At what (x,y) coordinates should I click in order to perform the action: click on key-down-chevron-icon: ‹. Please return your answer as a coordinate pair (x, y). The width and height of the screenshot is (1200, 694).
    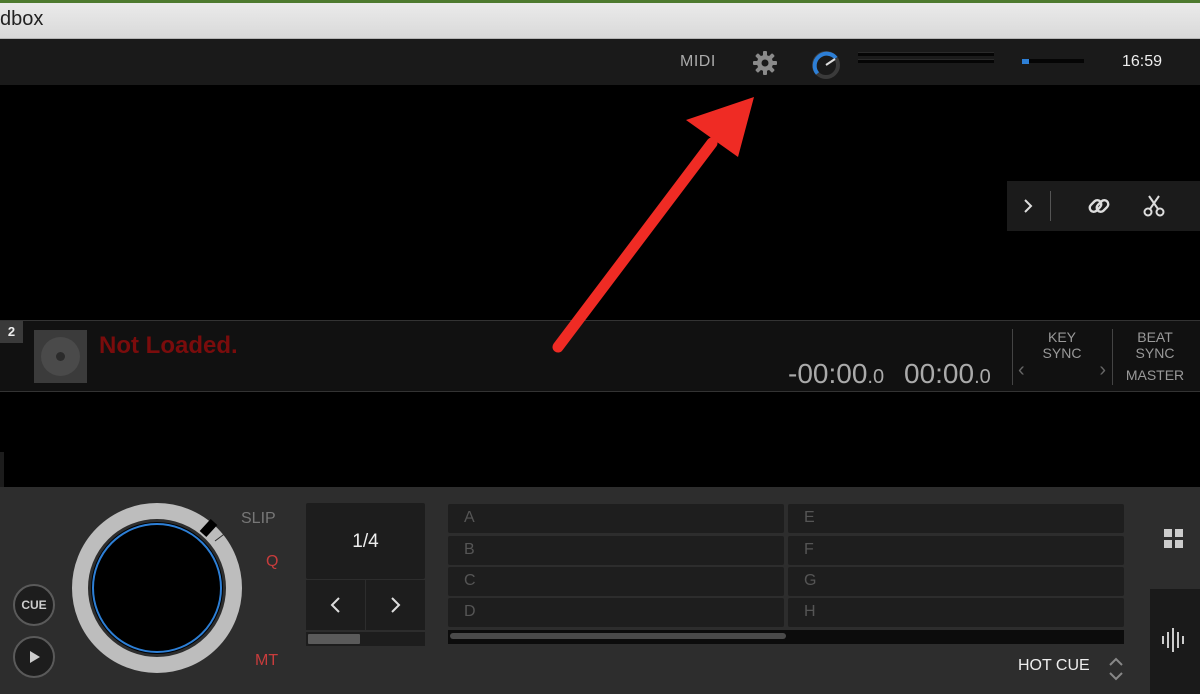
    Looking at the image, I should click on (1021, 370).